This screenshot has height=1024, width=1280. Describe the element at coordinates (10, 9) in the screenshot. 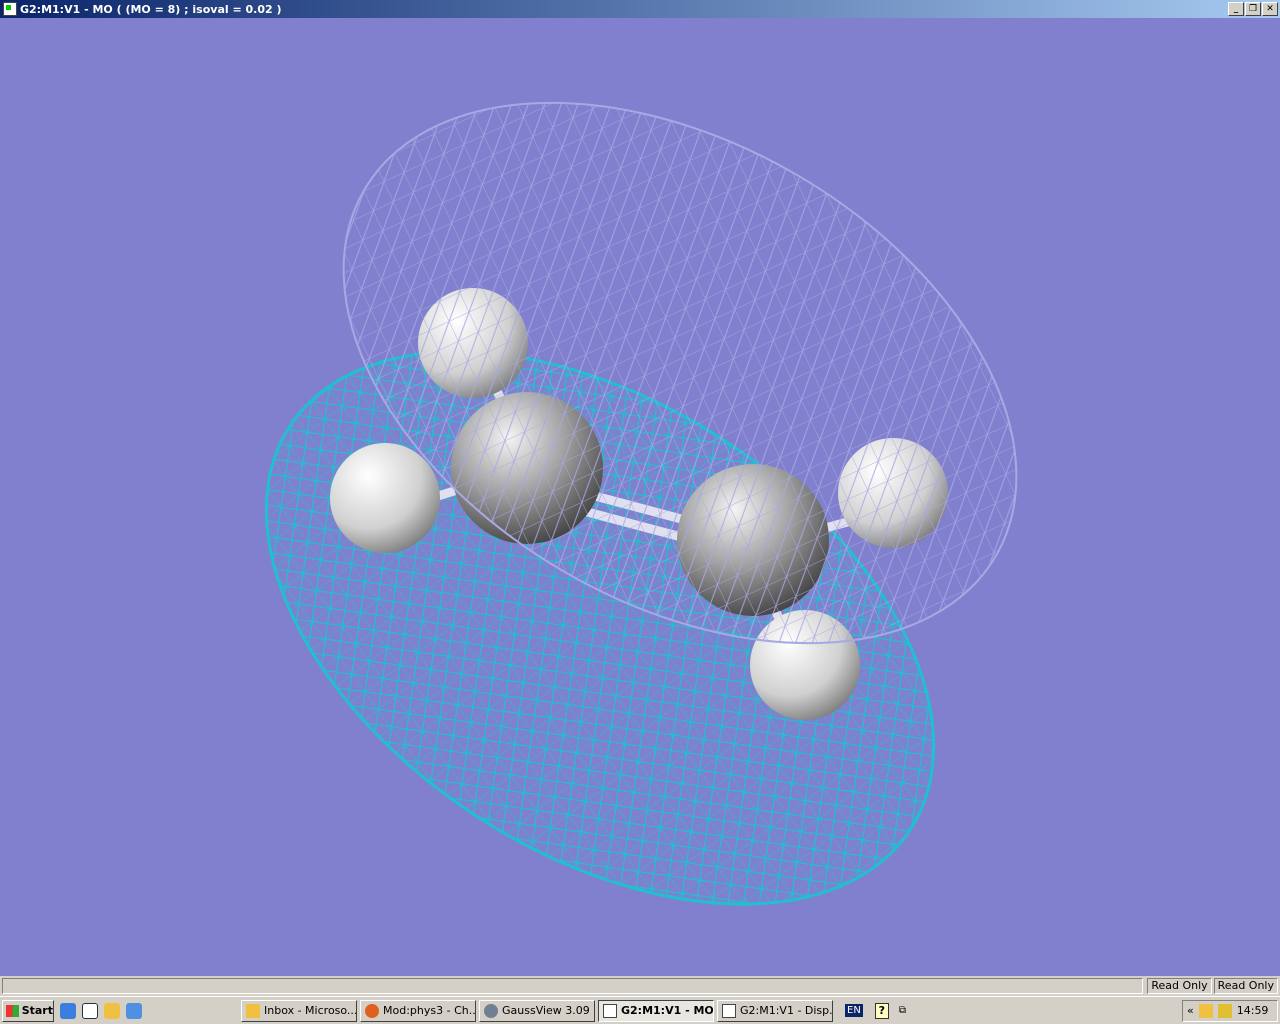

I see `app-icon` at that location.